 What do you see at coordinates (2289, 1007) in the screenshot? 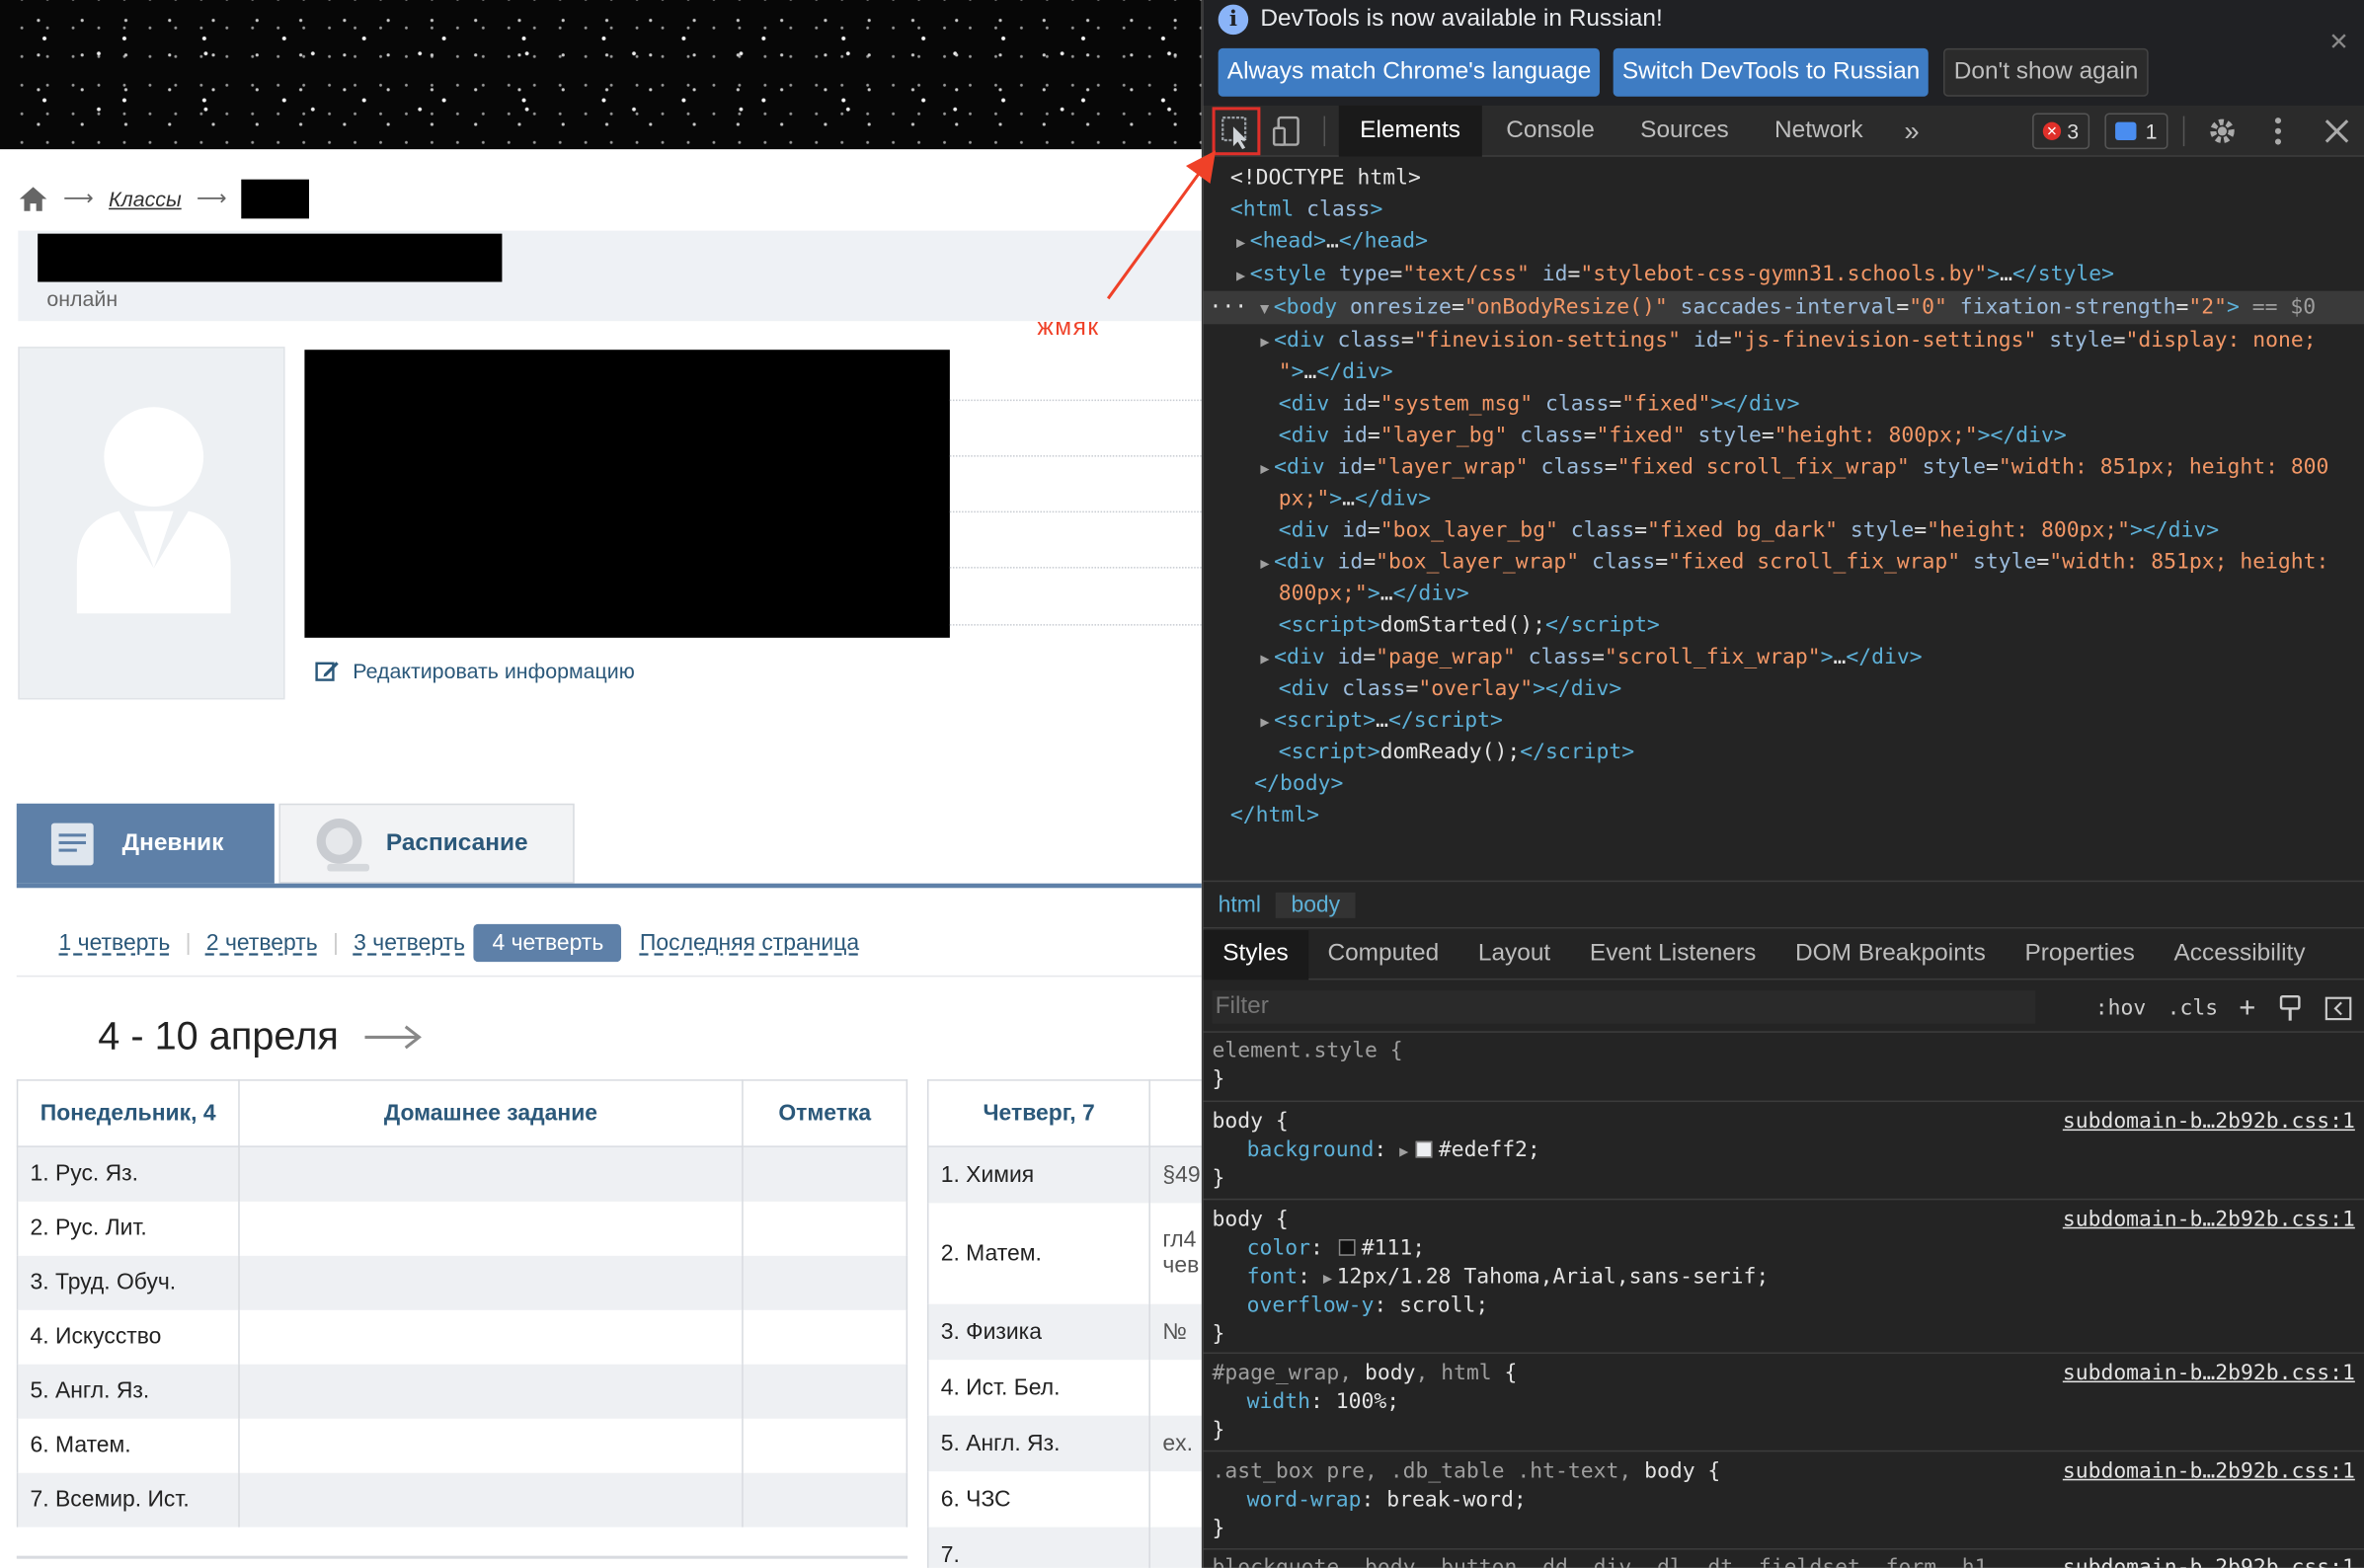
I see `paint-brush-icon` at bounding box center [2289, 1007].